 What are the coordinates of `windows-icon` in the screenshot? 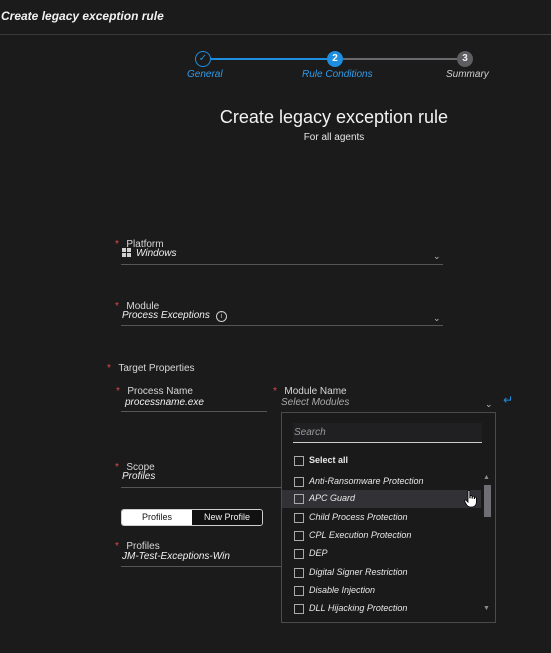 It's located at (126, 252).